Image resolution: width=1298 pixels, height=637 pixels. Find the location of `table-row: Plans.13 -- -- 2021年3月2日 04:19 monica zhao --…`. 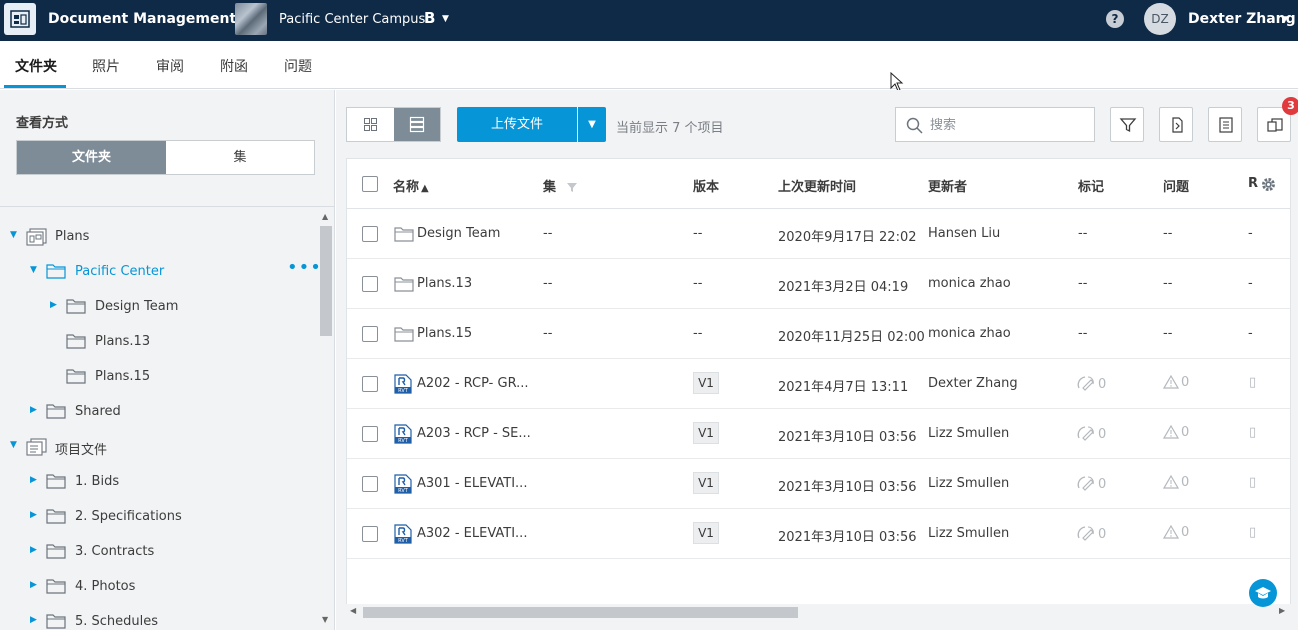

table-row: Plans.13 -- -- 2021年3月2日 04:19 monica zhao --… is located at coordinates (818, 284).